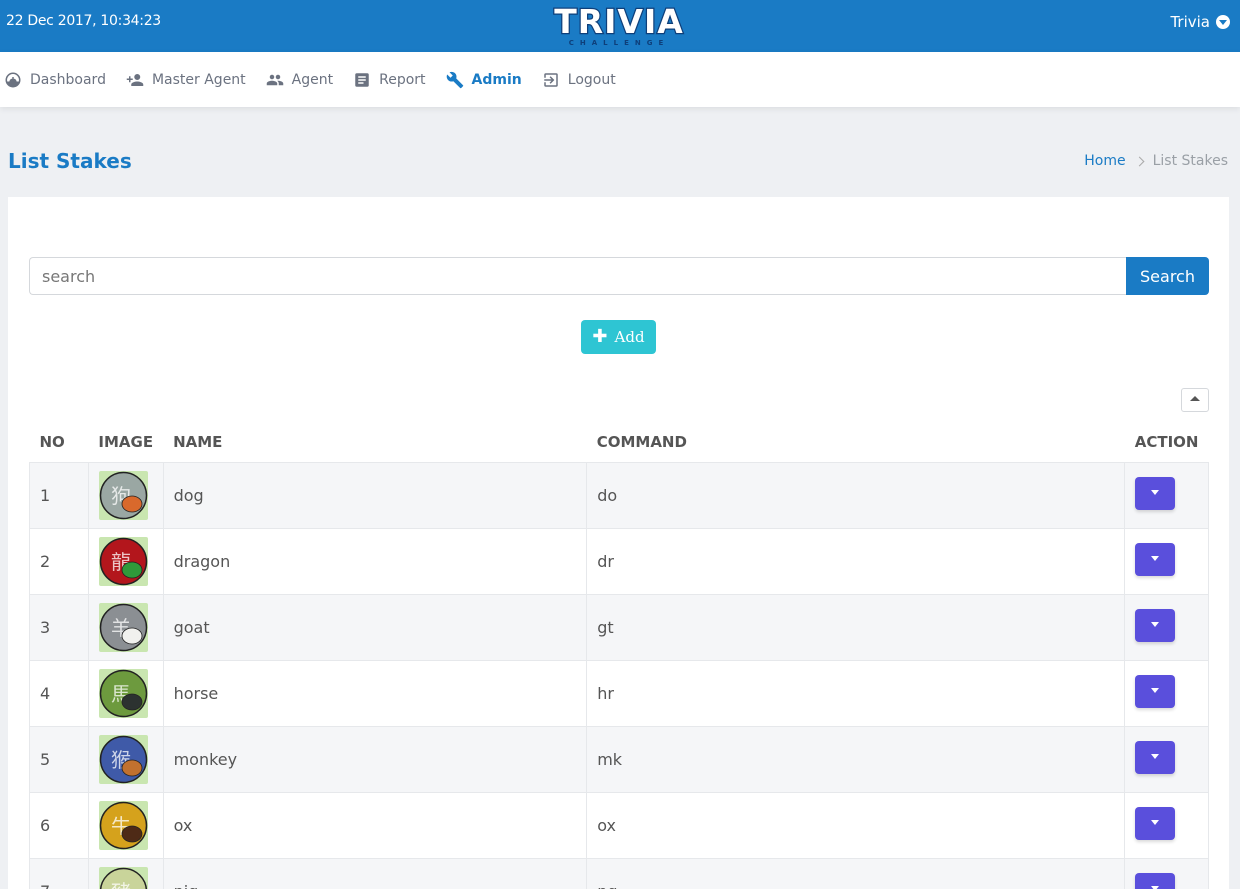 The image size is (1240, 889). I want to click on table-row: 7 豬 pigpg, so click(619, 873).